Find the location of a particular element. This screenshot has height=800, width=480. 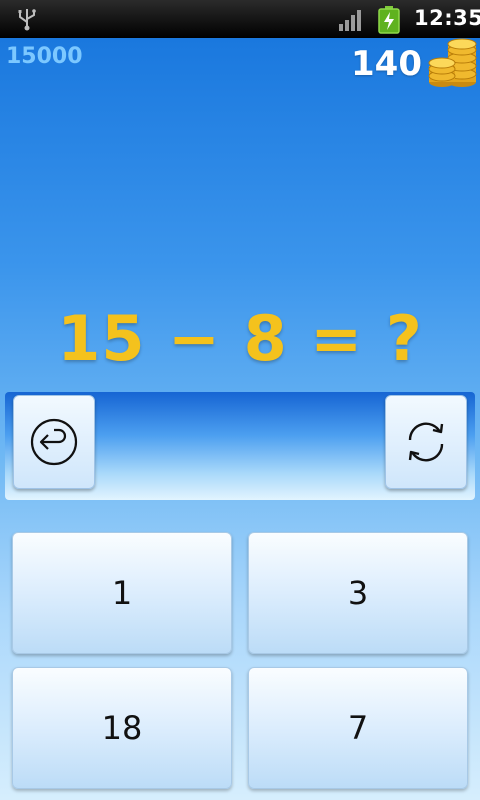

coin-stack-icon is located at coordinates (452, 62).